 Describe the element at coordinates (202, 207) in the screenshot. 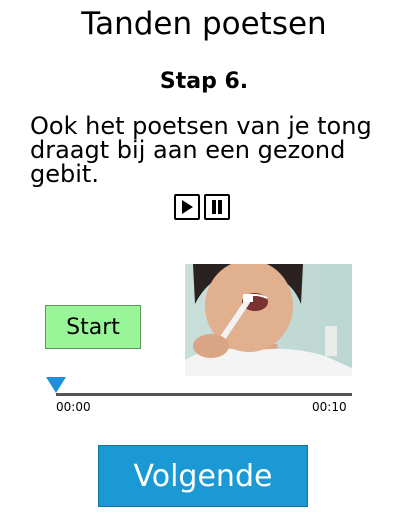

I see `audio-controls` at that location.